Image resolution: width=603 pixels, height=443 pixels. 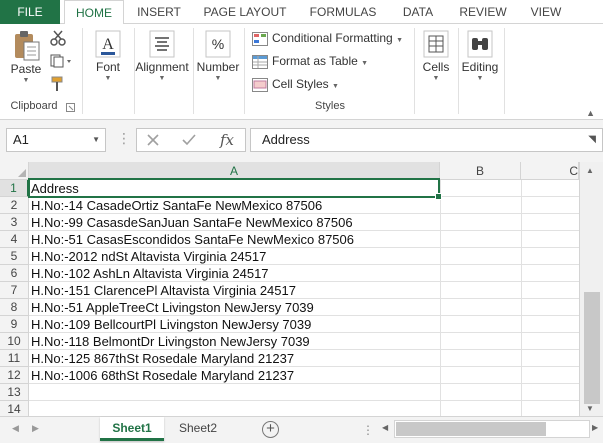 I want to click on row-header: 8, so click(x=14, y=307).